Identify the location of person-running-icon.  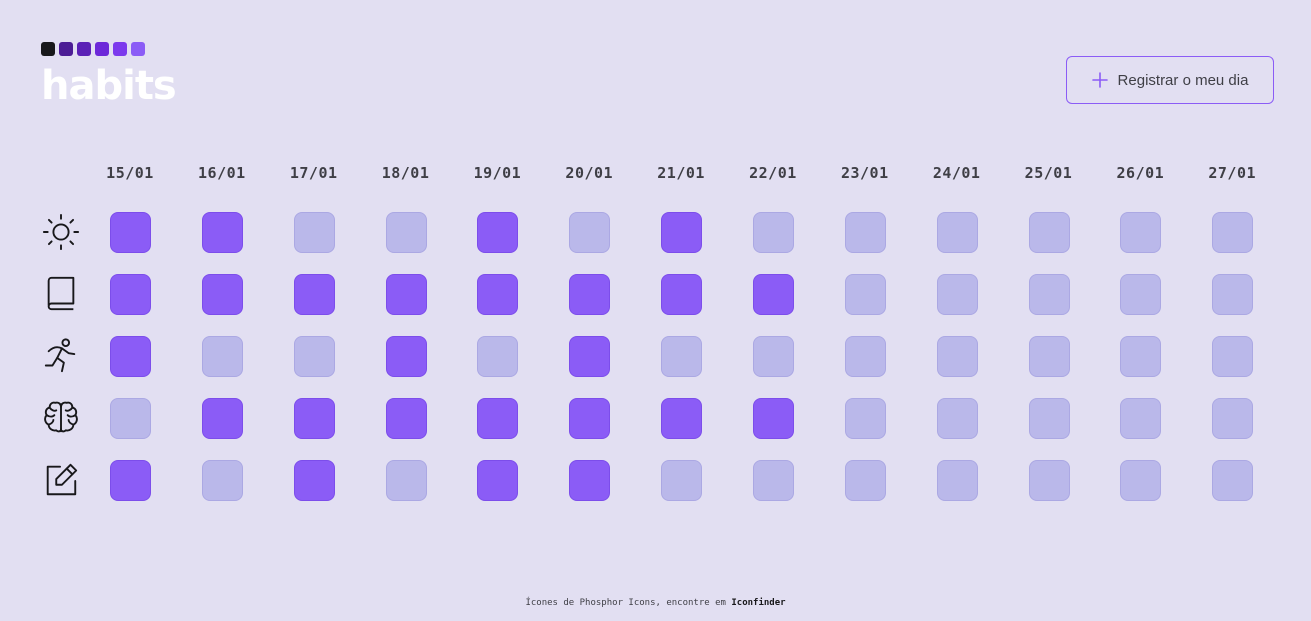
(61, 356).